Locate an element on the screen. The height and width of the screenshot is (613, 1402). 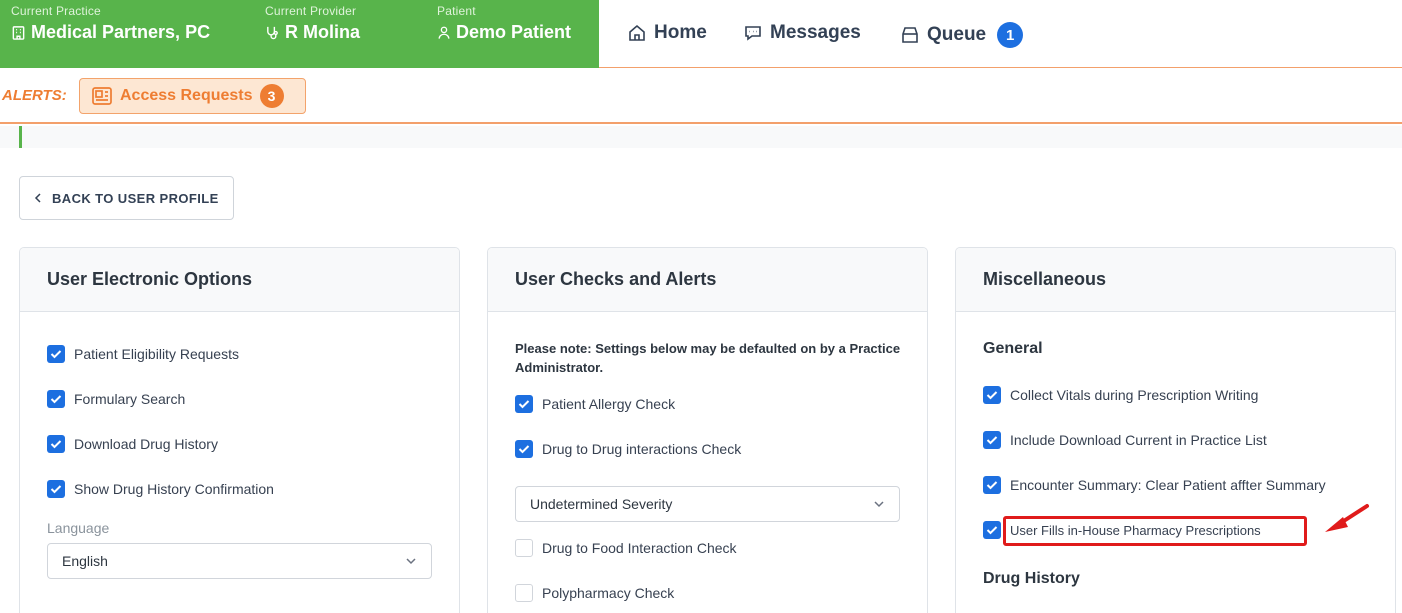
severity-select: Undetermined Severity is located at coordinates (707, 504).